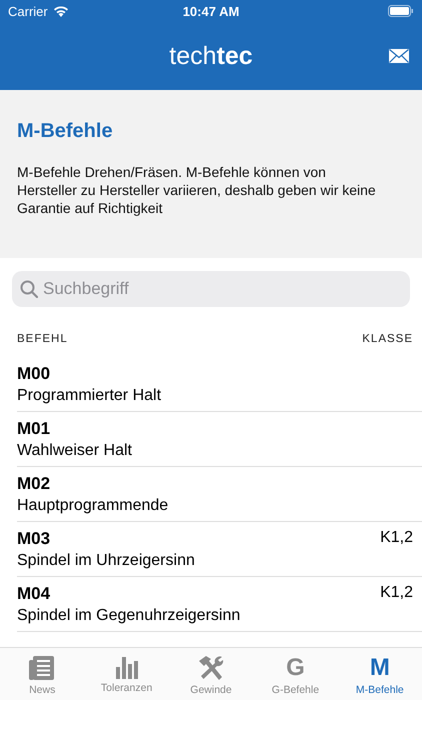  Describe the element at coordinates (65, 131) in the screenshot. I see `page-title: M-Befehle` at that location.